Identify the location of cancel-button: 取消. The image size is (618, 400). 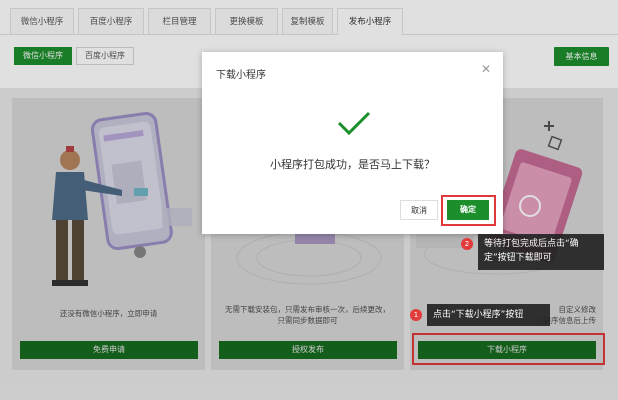
(419, 210).